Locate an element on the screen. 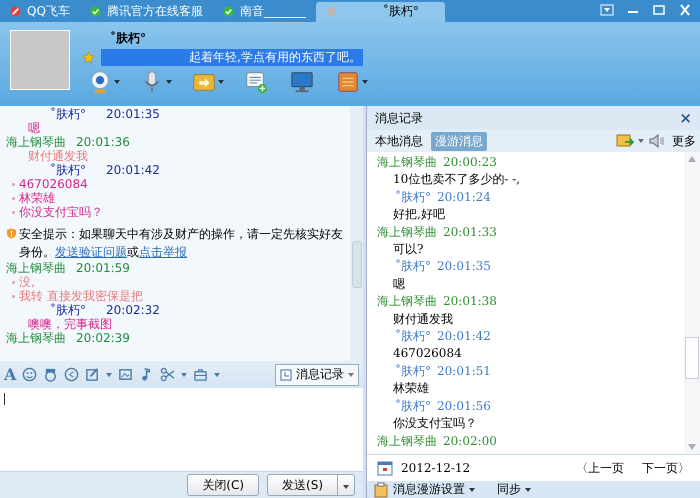 The height and width of the screenshot is (498, 700). signature-text: 起着年轻,学点有用的东西了吧。 is located at coordinates (232, 57).